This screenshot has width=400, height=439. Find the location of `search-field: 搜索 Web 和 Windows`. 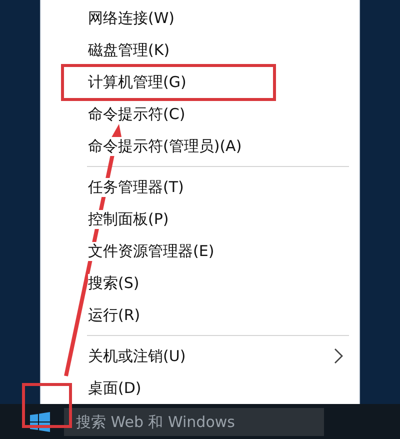

search-field: 搜索 Web 和 Windows is located at coordinates (194, 422).